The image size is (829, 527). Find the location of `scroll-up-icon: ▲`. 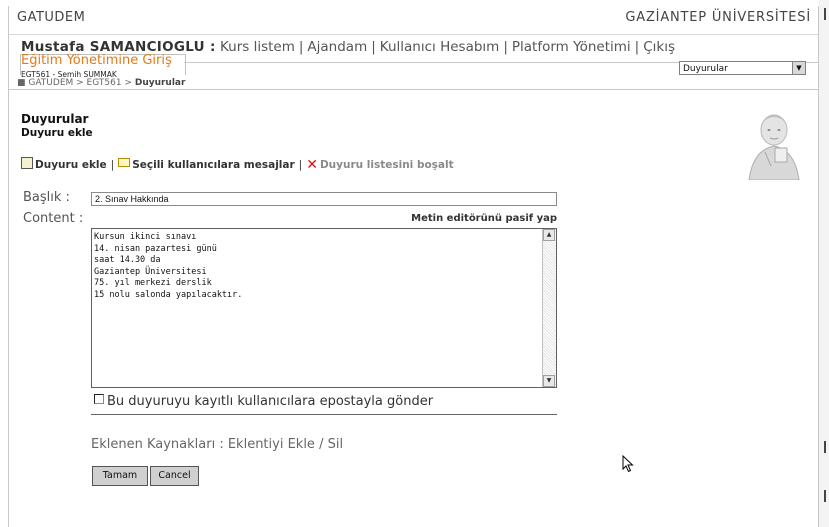

scroll-up-icon: ▲ is located at coordinates (549, 235).